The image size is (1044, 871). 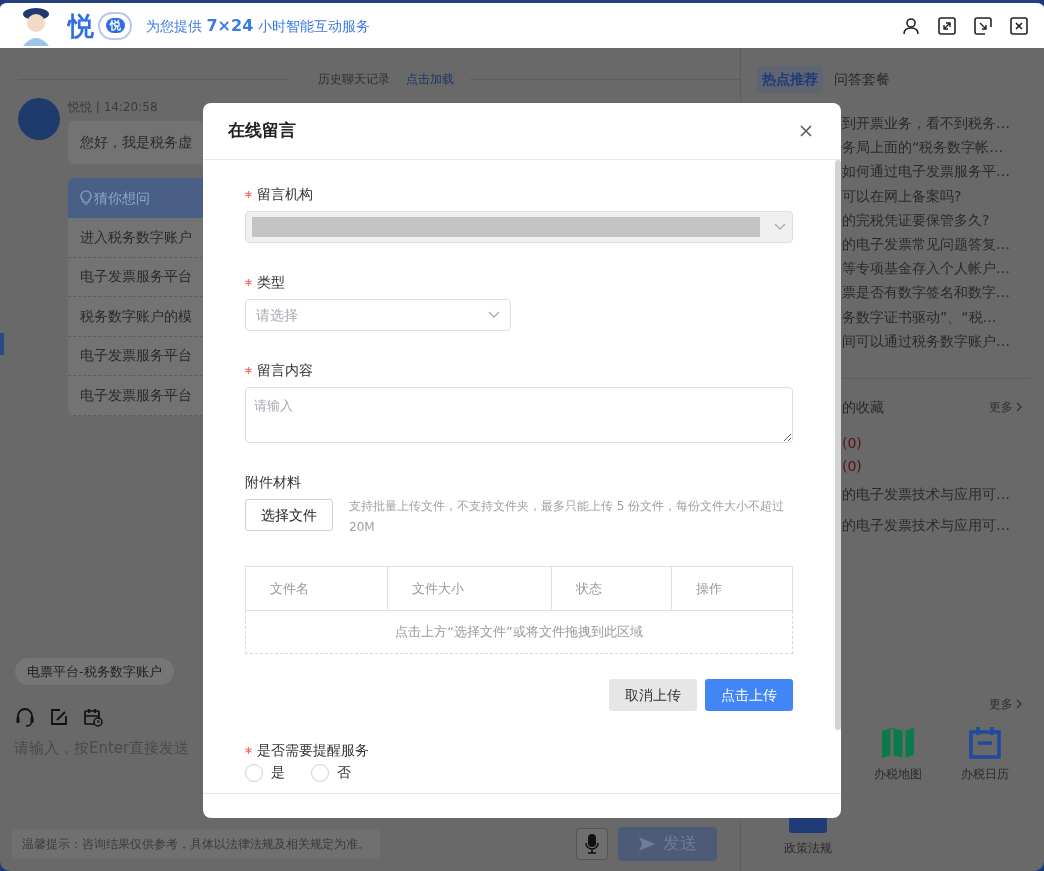 What do you see at coordinates (273, 482) in the screenshot?
I see `field-label: 附件材料` at bounding box center [273, 482].